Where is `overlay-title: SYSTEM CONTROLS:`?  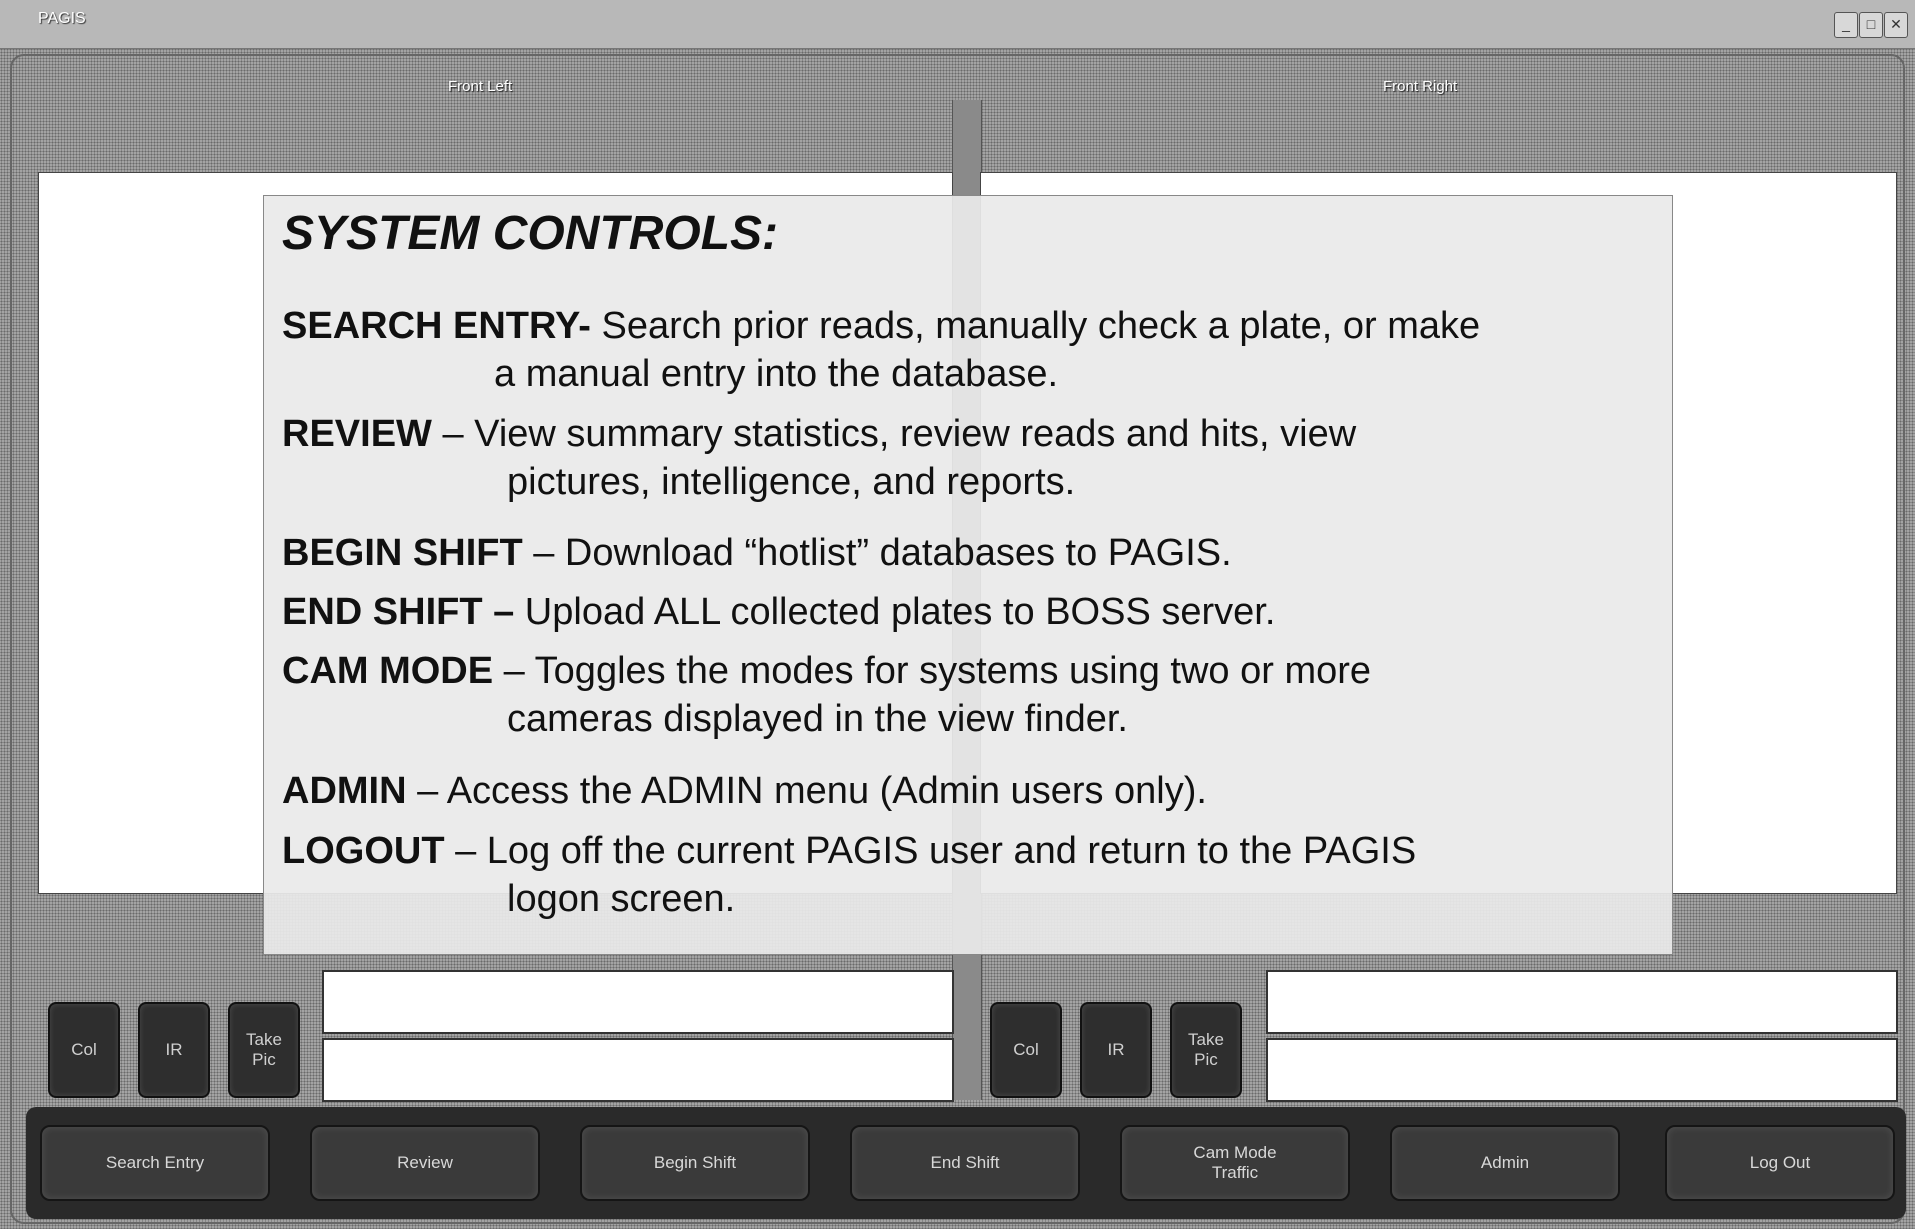
overlay-title: SYSTEM CONTROLS: is located at coordinates (530, 233).